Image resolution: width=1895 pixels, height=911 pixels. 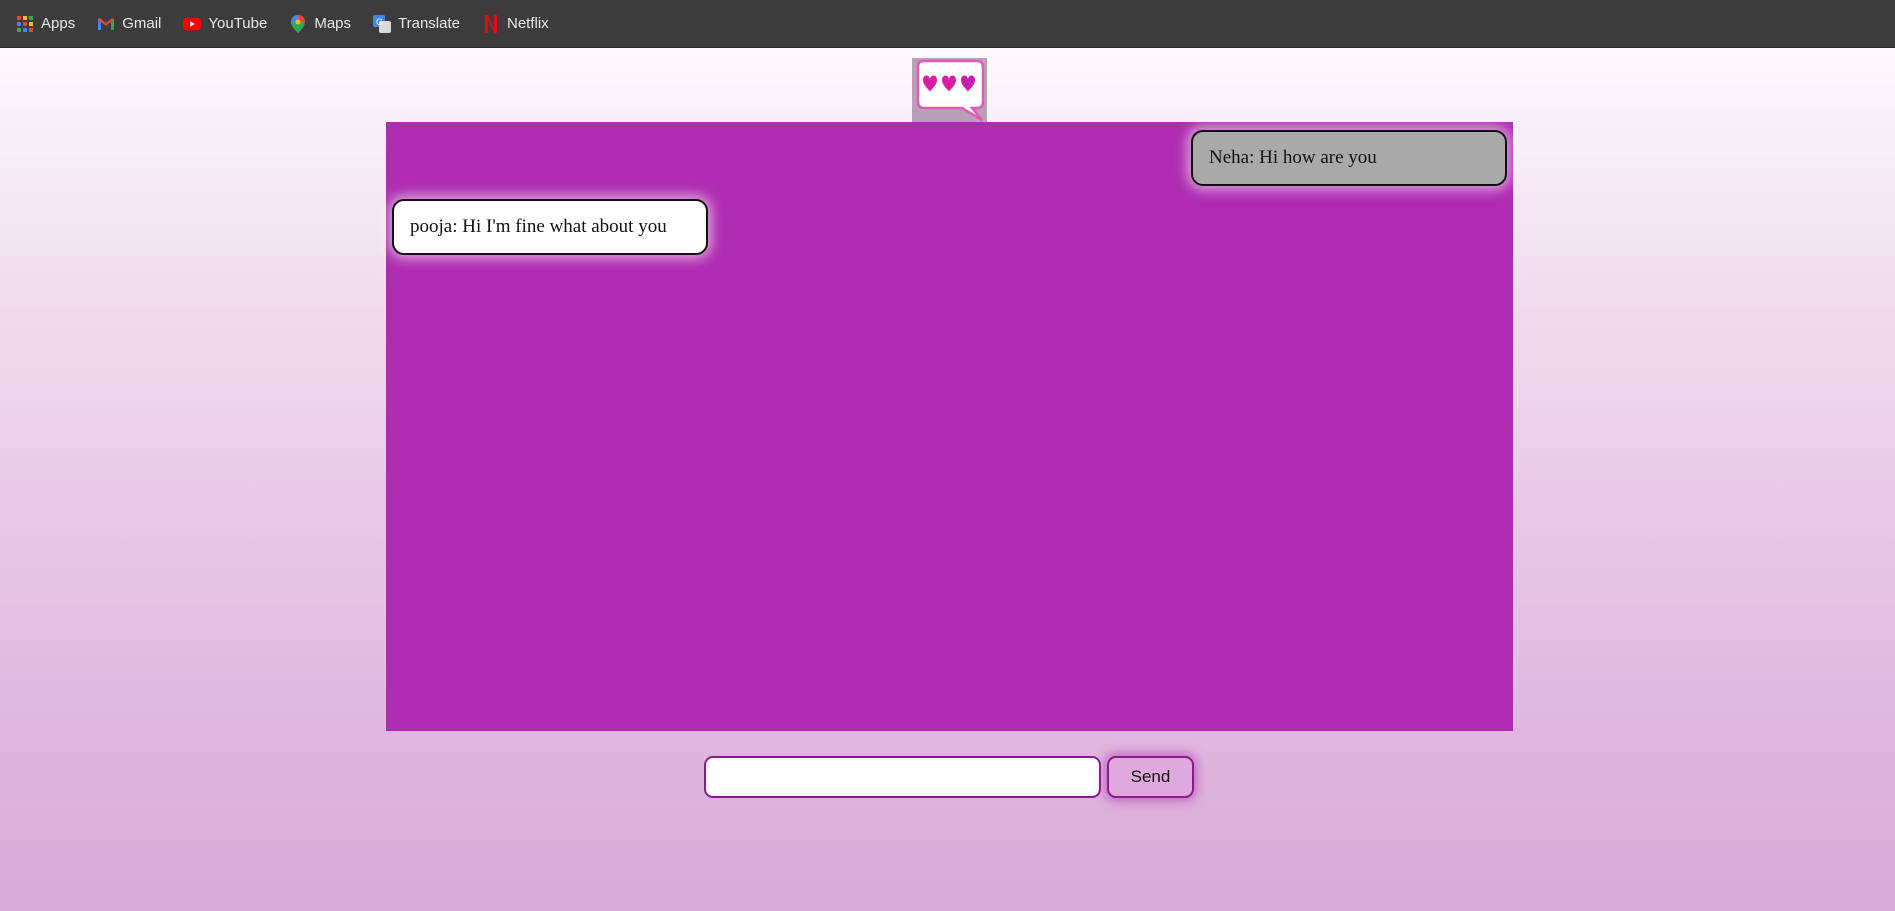 What do you see at coordinates (1150, 777) in the screenshot?
I see `send-button: Send` at bounding box center [1150, 777].